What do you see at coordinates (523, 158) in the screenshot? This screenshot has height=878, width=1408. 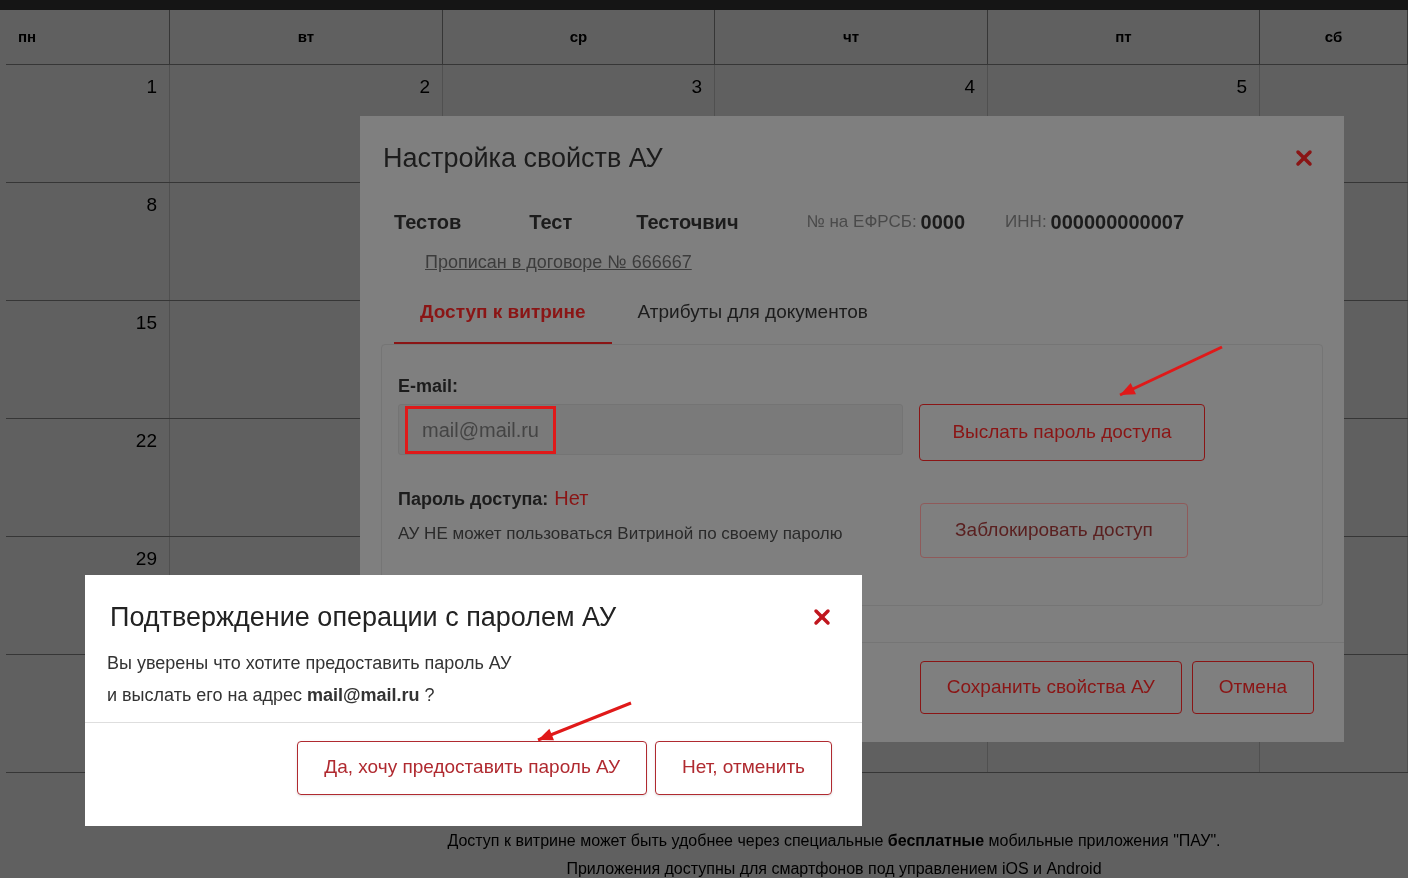 I see `dialog-title: Настройка свойств АУ` at bounding box center [523, 158].